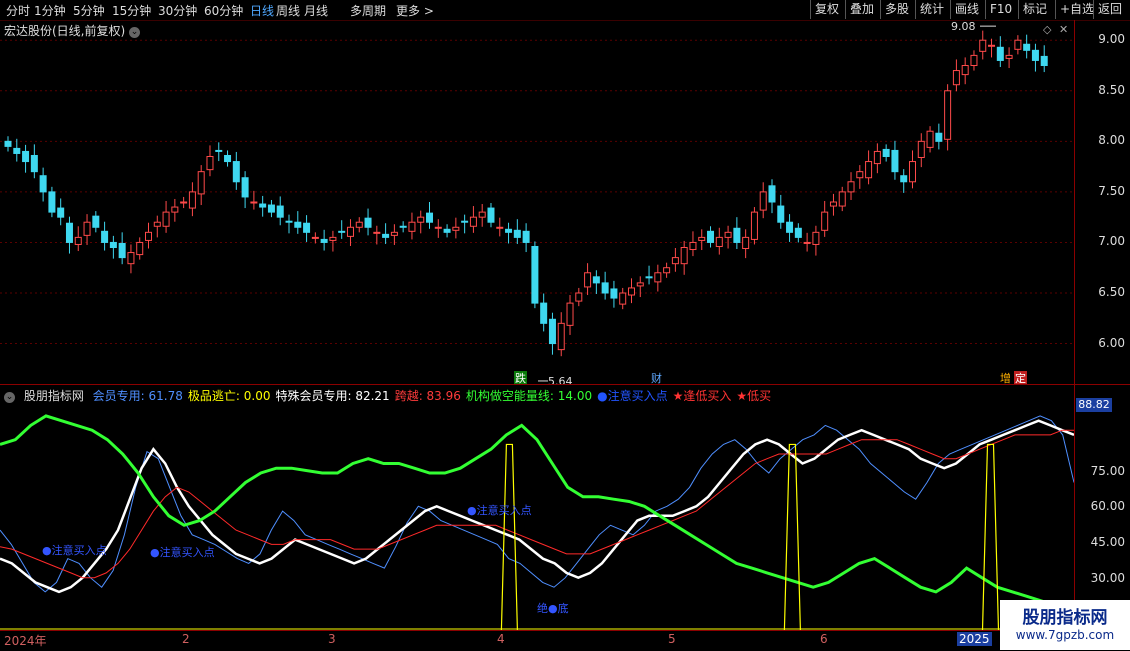 The image size is (1130, 651). Describe the element at coordinates (632, 396) in the screenshot. I see `indicator-item-5: ●注意买入点` at that location.